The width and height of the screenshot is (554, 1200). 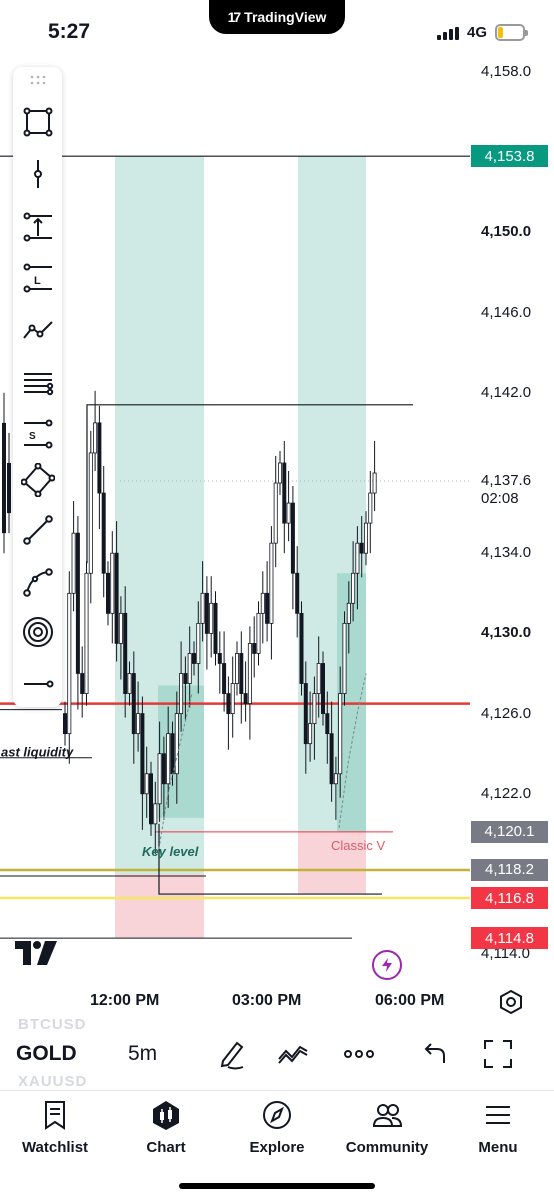 I want to click on curve-tool-icon, so click(x=37, y=581).